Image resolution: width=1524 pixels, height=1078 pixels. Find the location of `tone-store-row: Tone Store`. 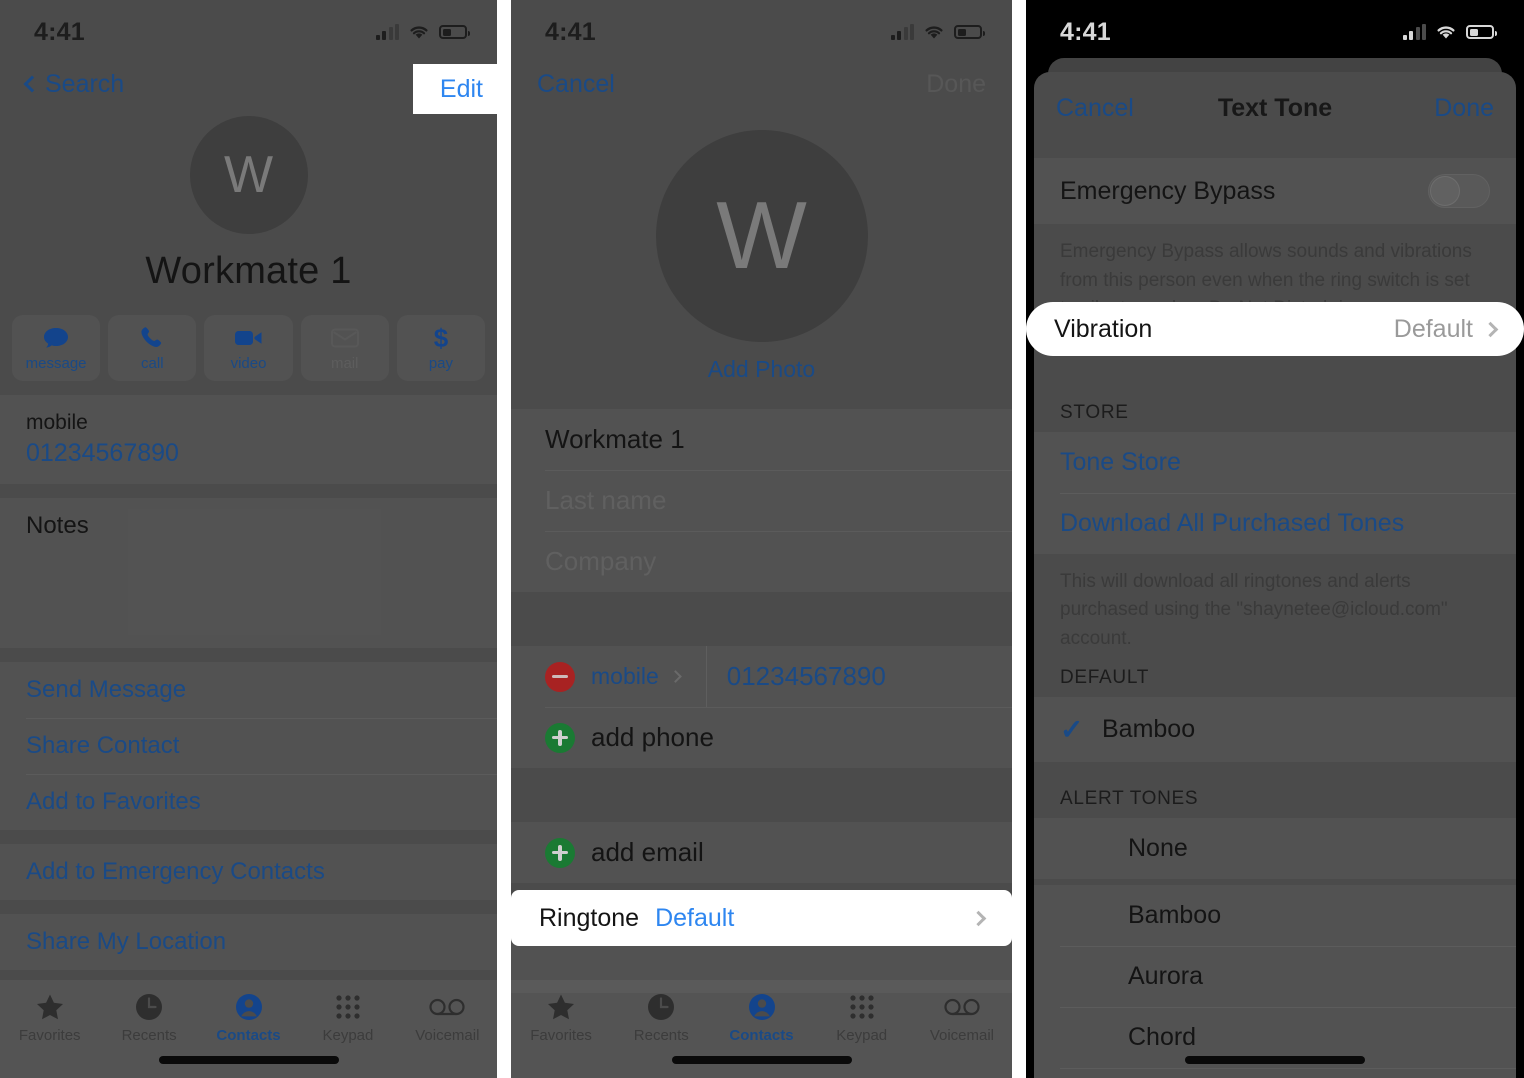

tone-store-row: Tone Store is located at coordinates (1275, 462).